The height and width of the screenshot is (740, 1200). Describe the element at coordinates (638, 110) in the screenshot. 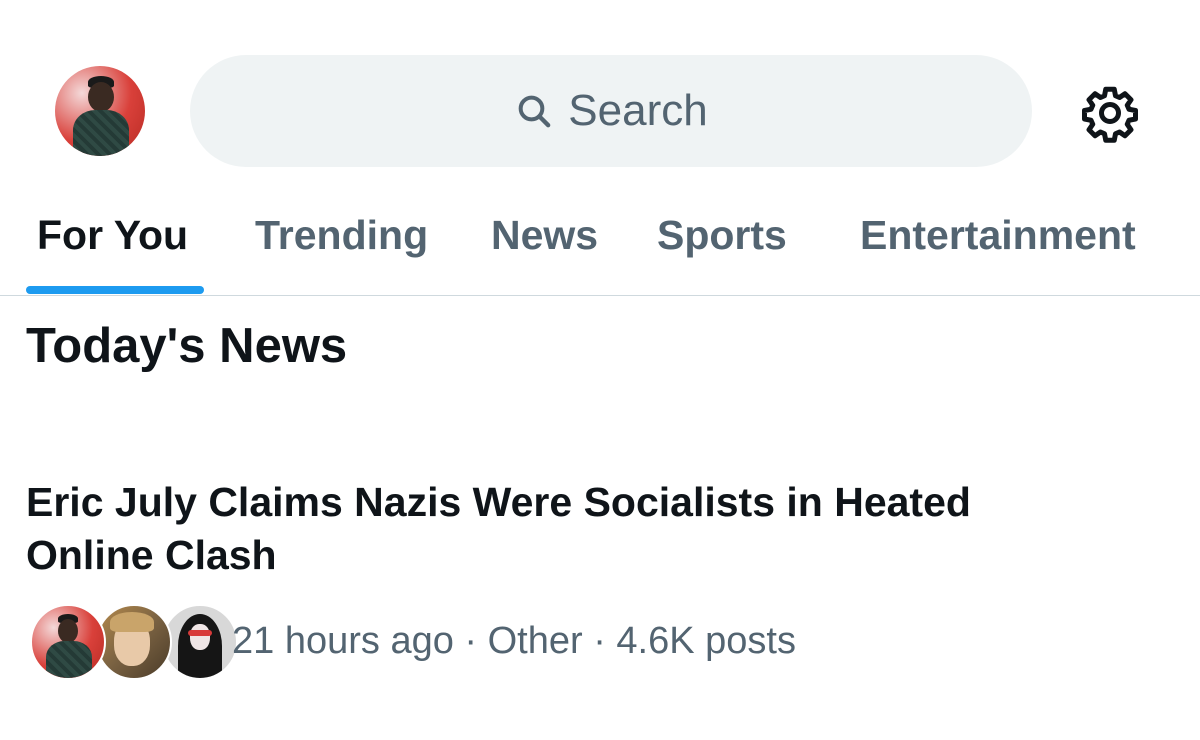

I see `search-placeholder: Search` at that location.